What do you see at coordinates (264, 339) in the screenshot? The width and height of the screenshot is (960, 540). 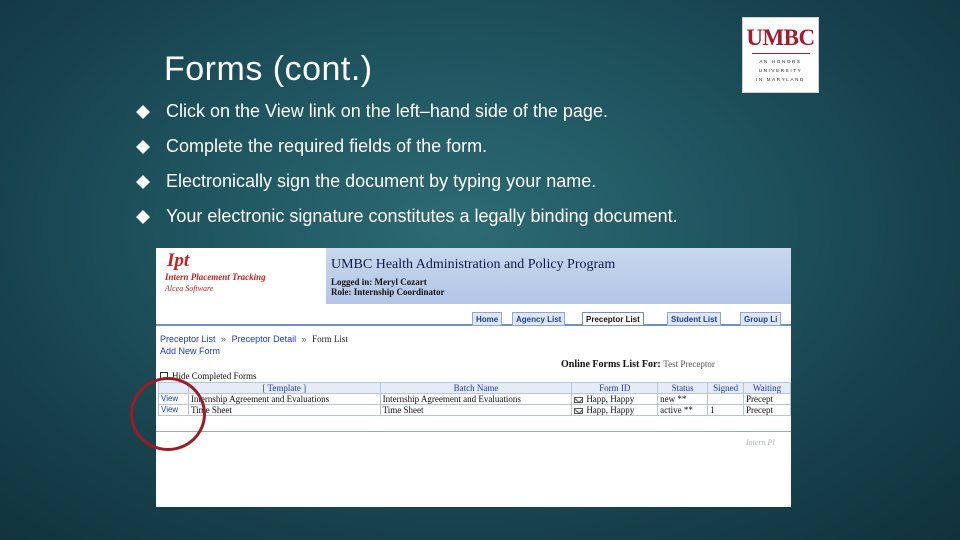 I see `breadcrumb-preceptor-detail: Preceptor Detail` at bounding box center [264, 339].